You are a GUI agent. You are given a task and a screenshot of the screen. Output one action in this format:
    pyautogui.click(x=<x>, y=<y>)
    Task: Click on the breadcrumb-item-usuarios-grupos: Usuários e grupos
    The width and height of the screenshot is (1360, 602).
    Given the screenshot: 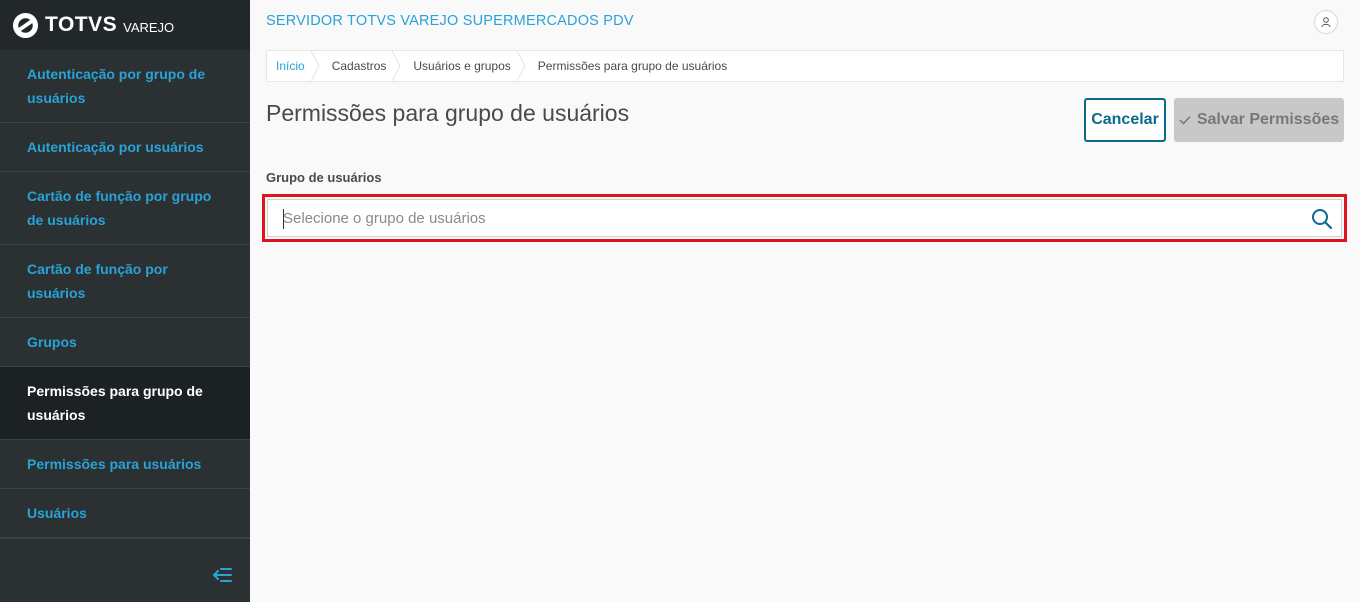 What is the action you would take?
    pyautogui.click(x=462, y=66)
    